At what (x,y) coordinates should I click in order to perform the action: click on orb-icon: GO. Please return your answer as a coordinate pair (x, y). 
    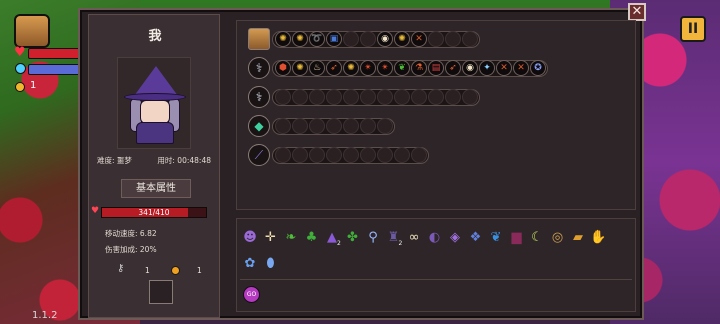
    Looking at the image, I should click on (251, 294).